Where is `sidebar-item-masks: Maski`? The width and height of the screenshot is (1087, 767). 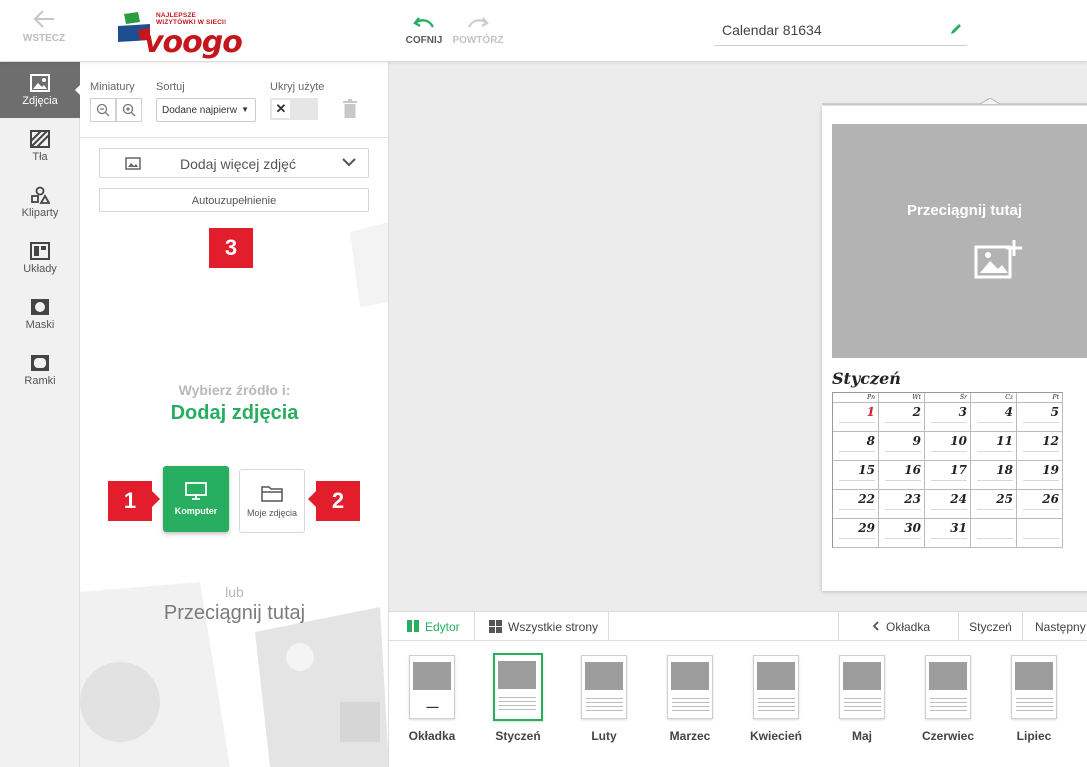
sidebar-item-masks: Maski is located at coordinates (40, 314).